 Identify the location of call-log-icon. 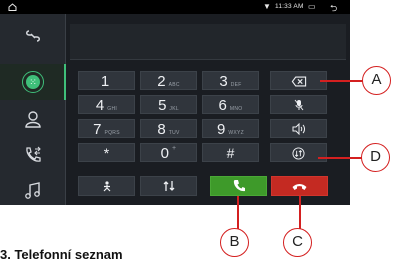
(33, 154).